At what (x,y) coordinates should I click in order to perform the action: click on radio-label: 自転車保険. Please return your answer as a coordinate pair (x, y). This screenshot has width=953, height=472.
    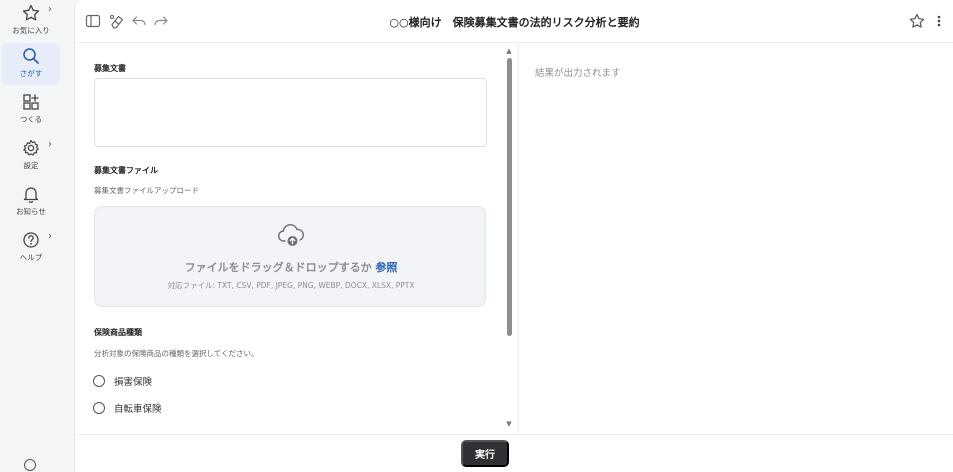
    Looking at the image, I should click on (138, 409).